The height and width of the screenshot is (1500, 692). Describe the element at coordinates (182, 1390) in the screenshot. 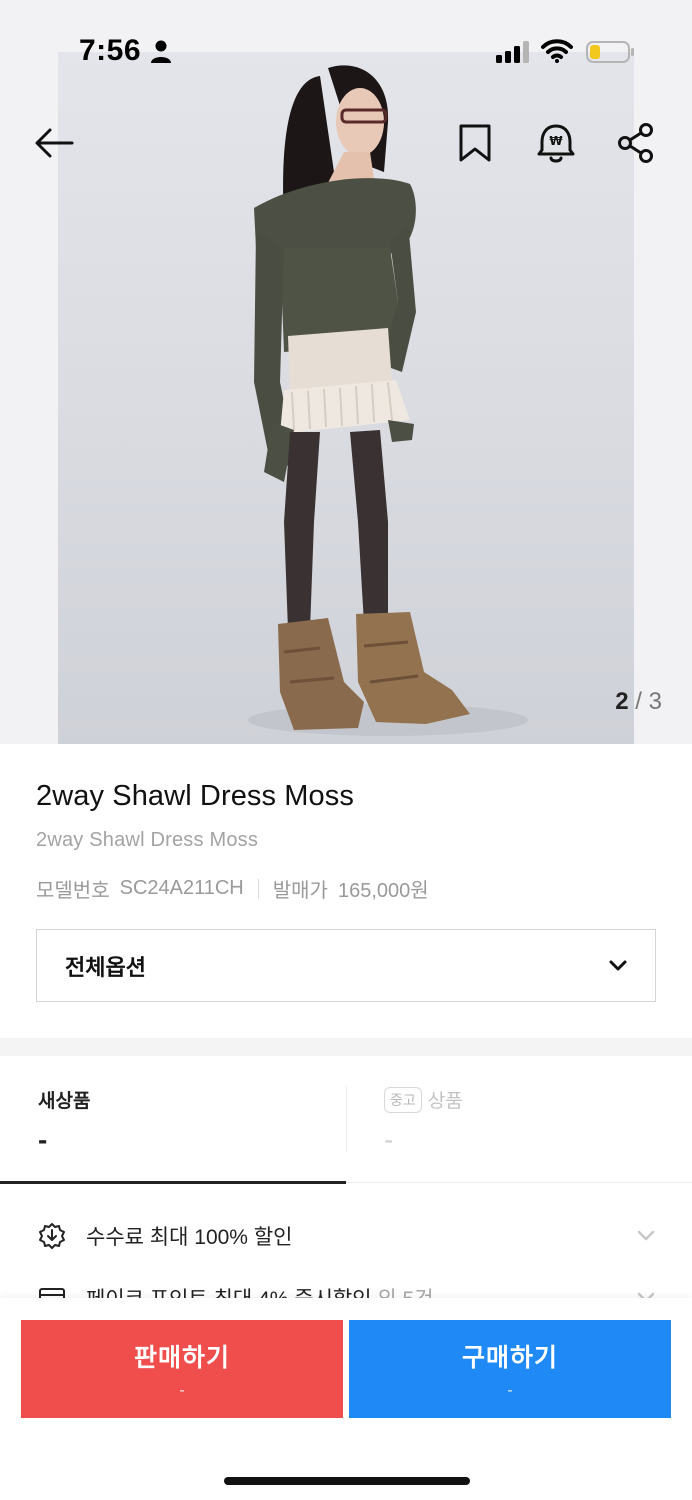

I see `sell-button-price: -` at that location.